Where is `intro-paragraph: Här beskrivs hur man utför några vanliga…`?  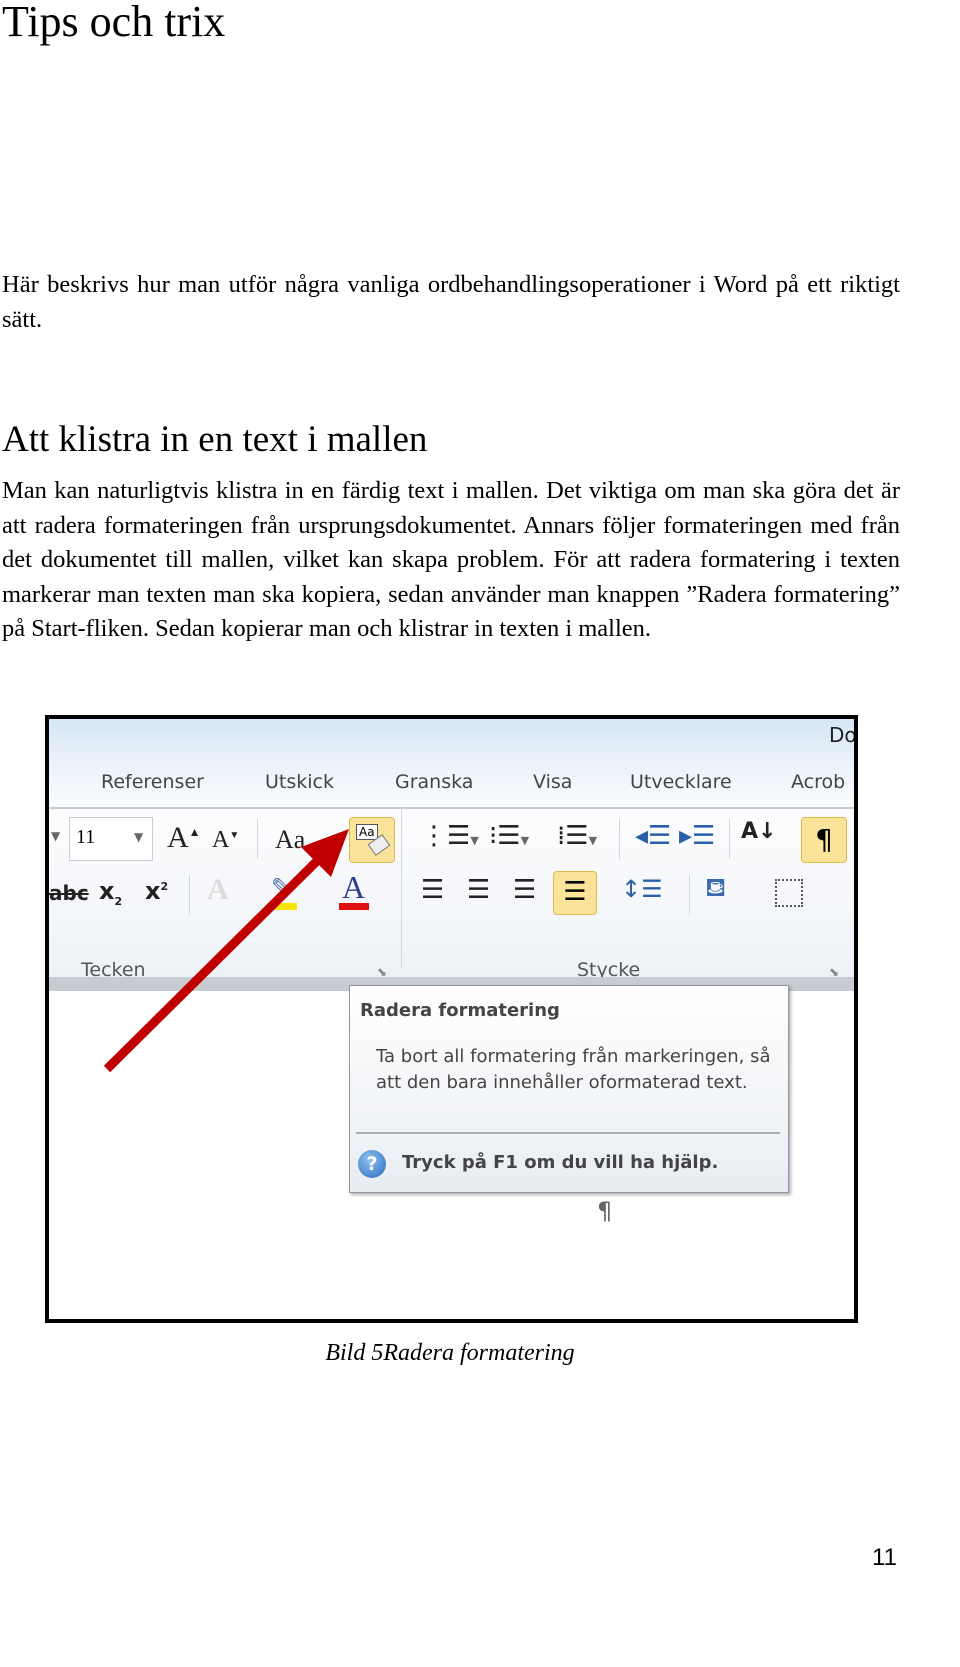
intro-paragraph: Här beskrivs hur man utför några vanliga… is located at coordinates (451, 302).